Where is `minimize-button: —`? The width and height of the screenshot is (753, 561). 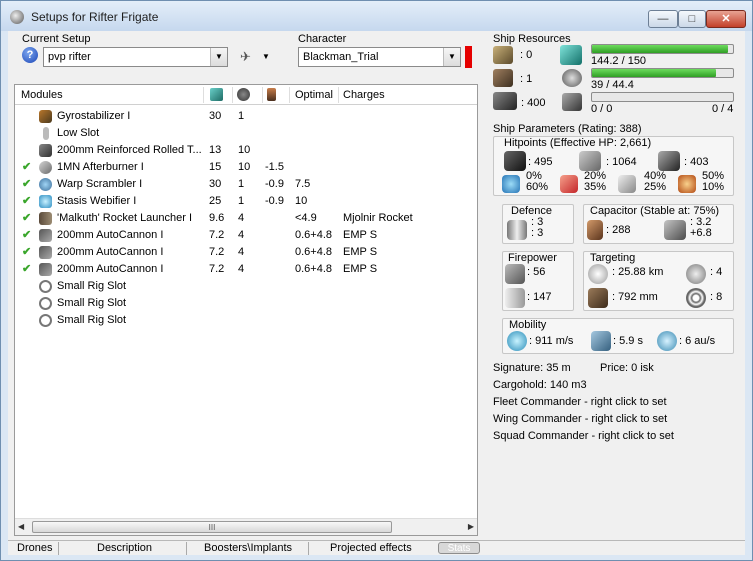 minimize-button: — is located at coordinates (663, 19).